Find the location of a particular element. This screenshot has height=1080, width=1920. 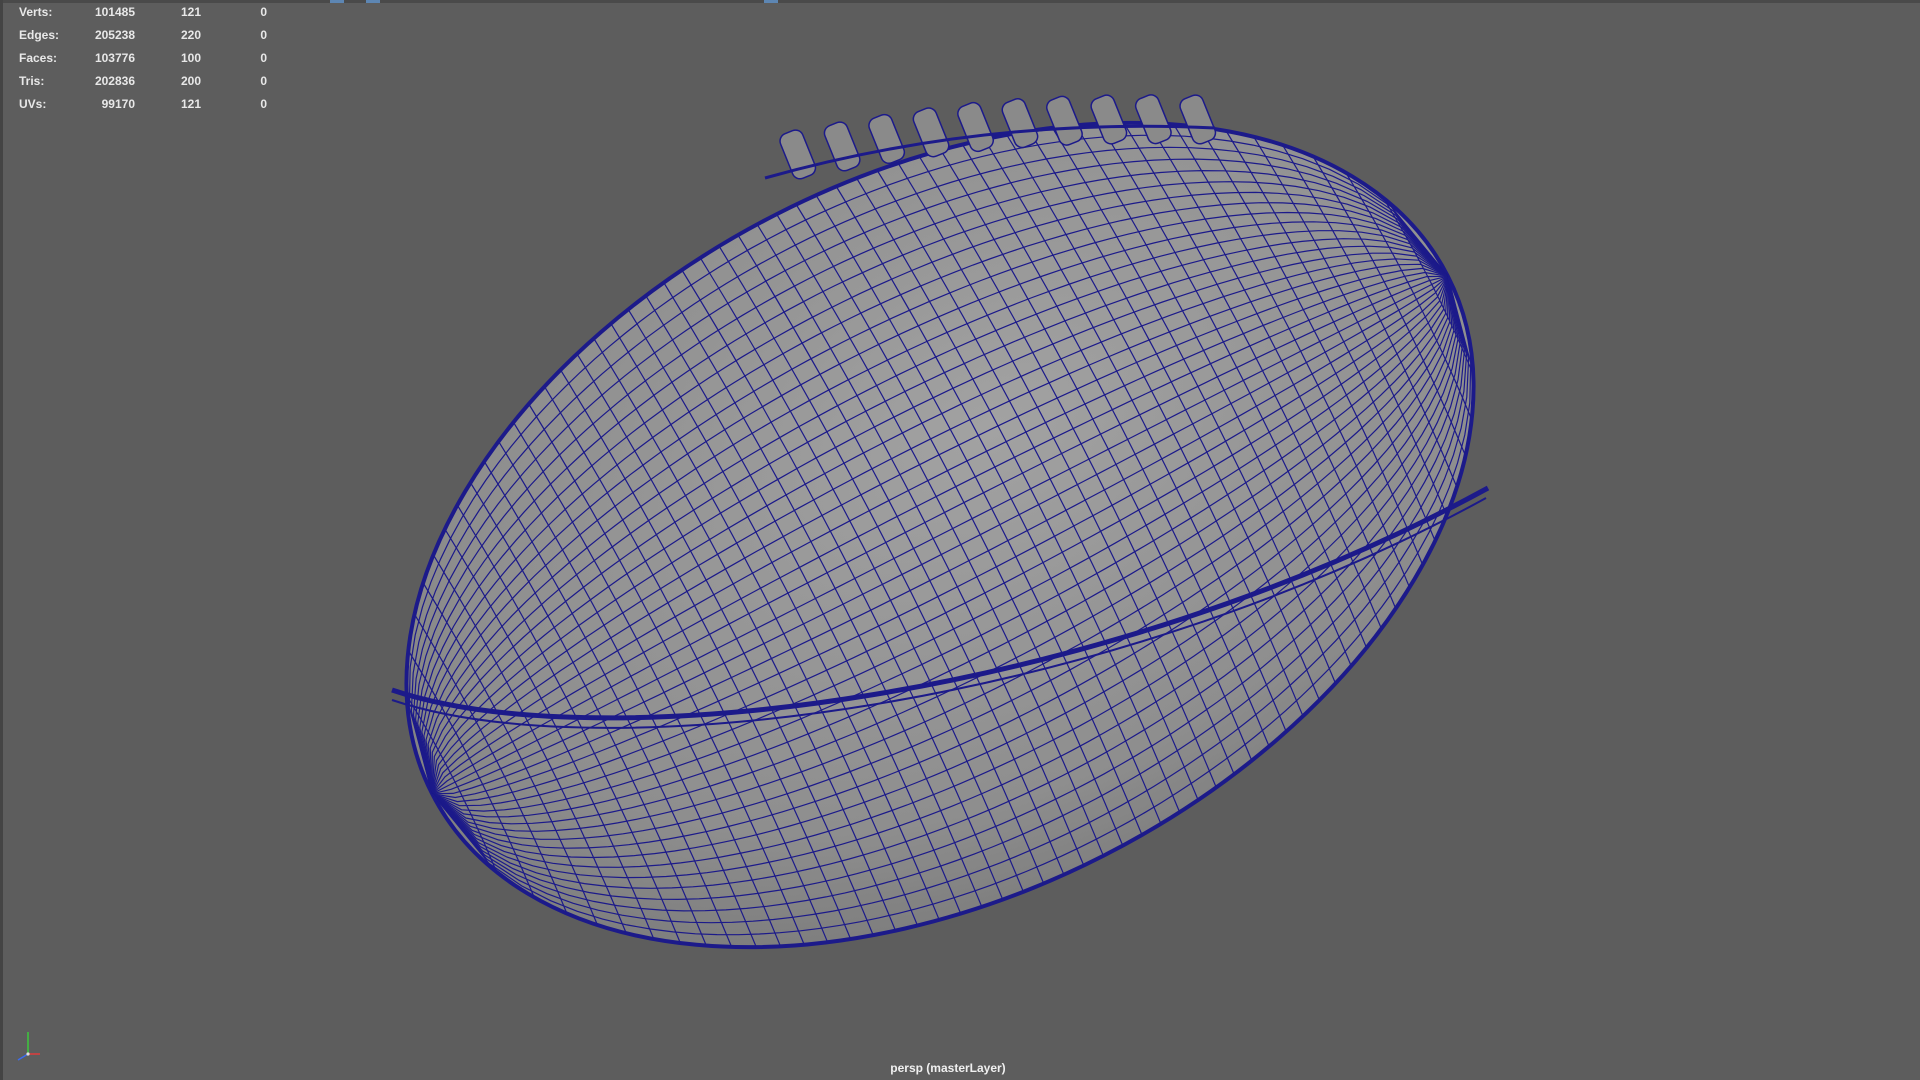

hud-label: Verts: is located at coordinates (36, 12).